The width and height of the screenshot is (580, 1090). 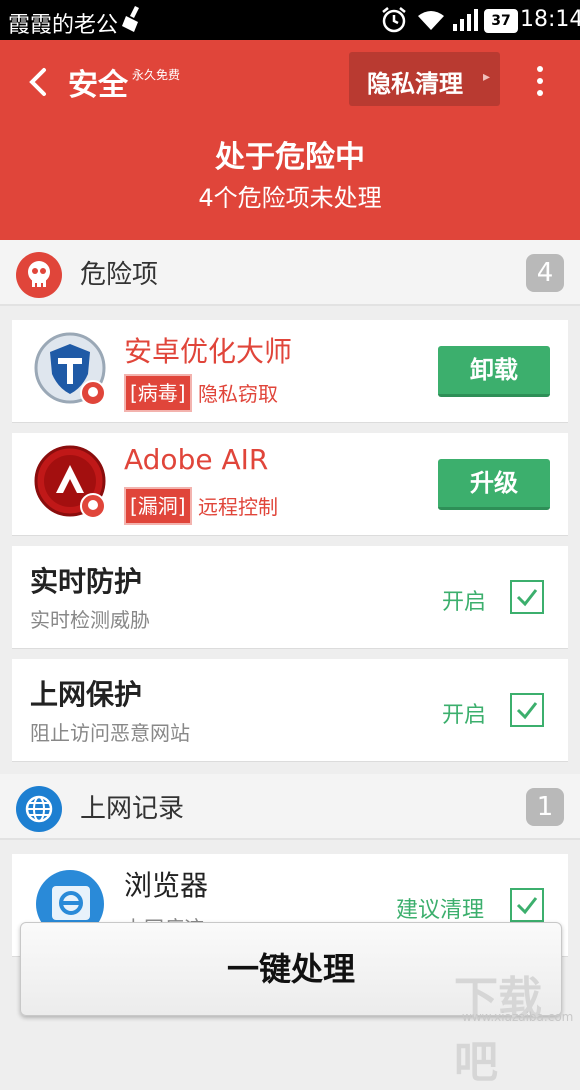 I want to click on section-title: 危险项, so click(x=119, y=275).